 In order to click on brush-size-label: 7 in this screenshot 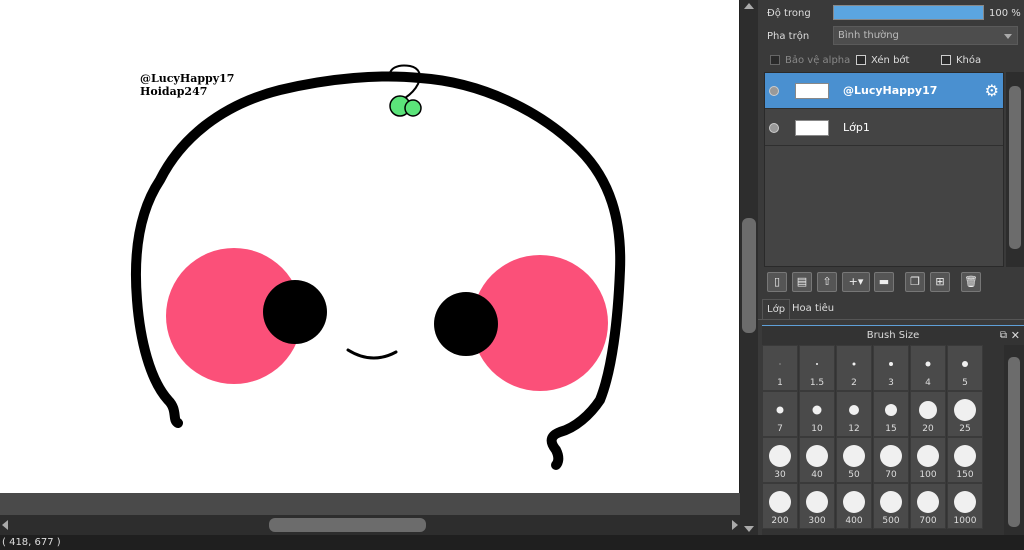, I will do `click(780, 429)`.